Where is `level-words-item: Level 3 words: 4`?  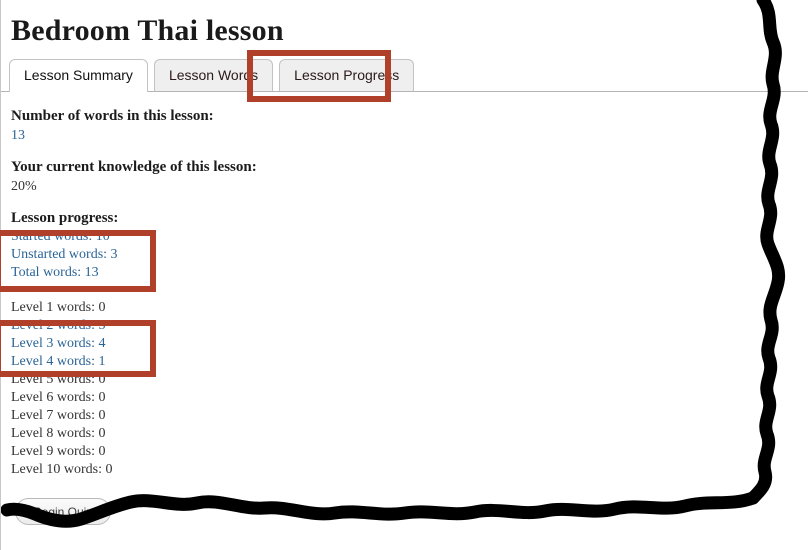
level-words-item: Level 3 words: 4 is located at coordinates (361, 344).